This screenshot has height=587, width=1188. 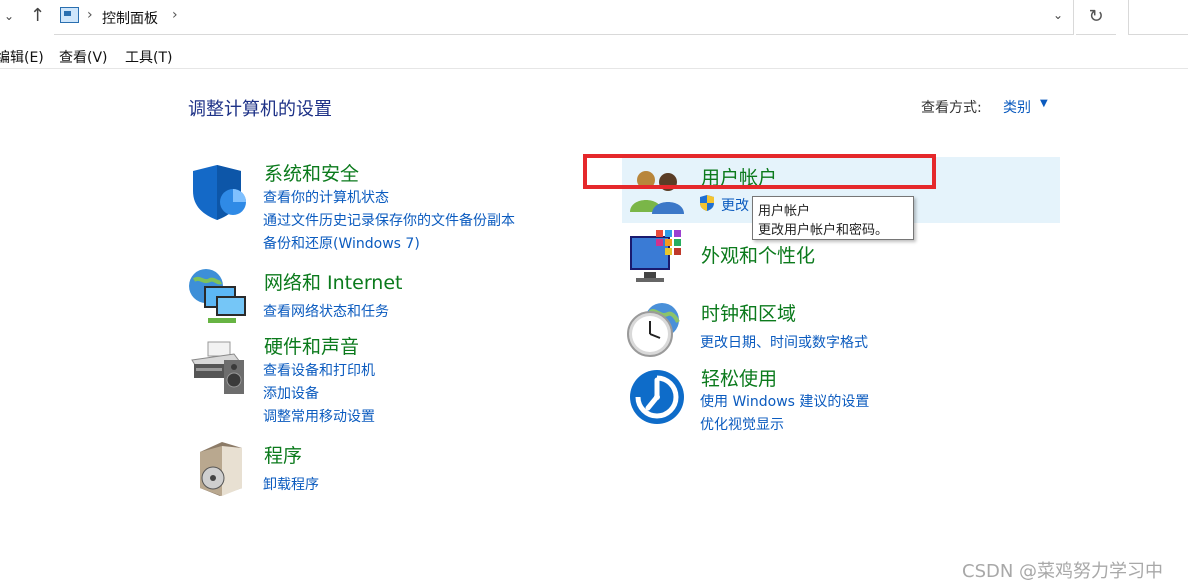 I want to click on link-view-computer-status: 查看你的计算机状态, so click(x=326, y=197).